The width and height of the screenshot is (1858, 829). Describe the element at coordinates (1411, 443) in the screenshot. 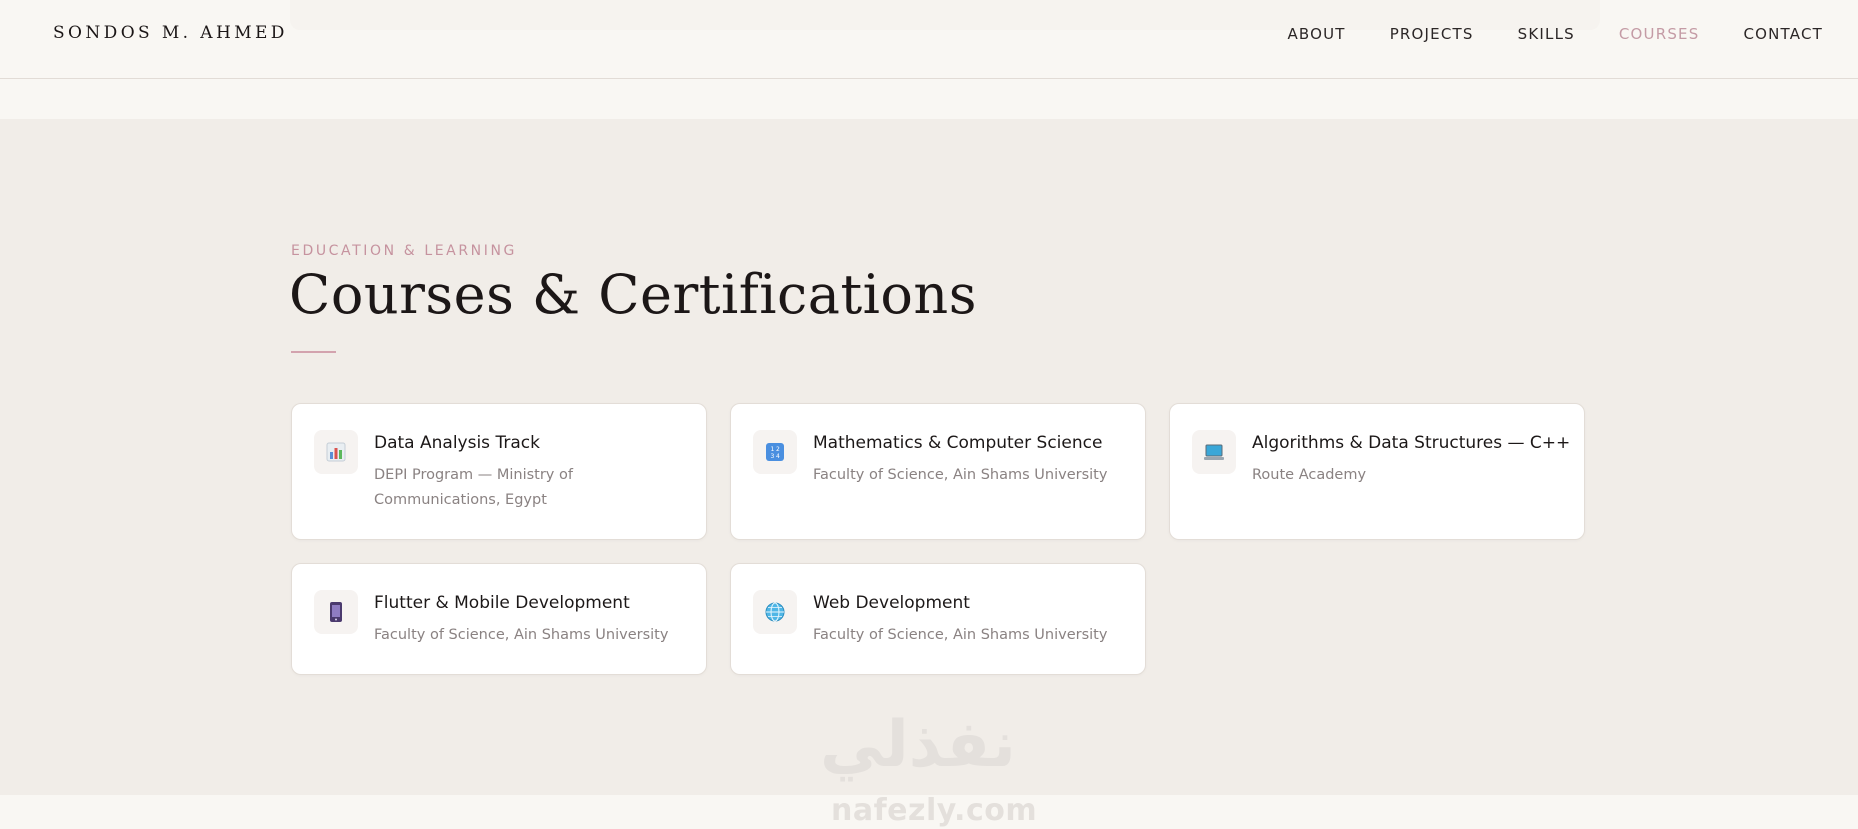

I see `course-title: Algorithms & Data Structures — C++` at that location.